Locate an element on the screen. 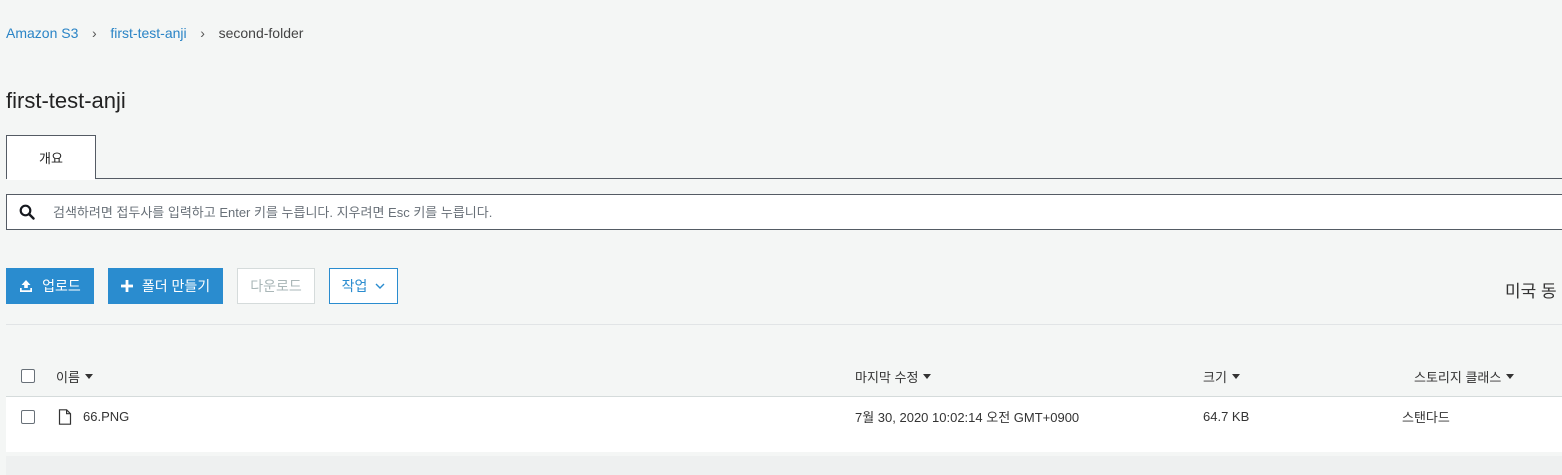 The image size is (1562, 475). column-header-name: 이름 is located at coordinates (74, 376).